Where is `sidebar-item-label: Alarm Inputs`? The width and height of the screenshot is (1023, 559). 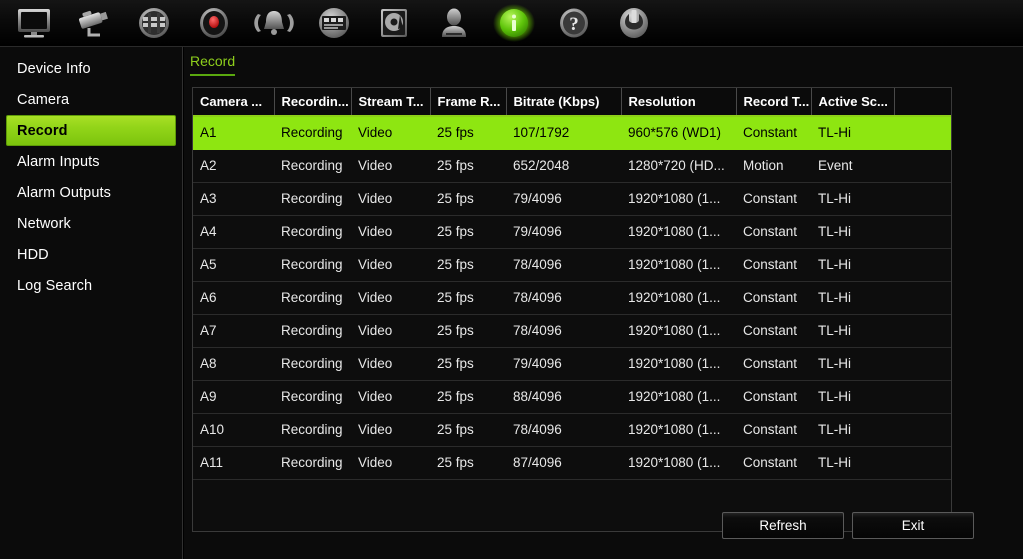 sidebar-item-label: Alarm Inputs is located at coordinates (58, 161).